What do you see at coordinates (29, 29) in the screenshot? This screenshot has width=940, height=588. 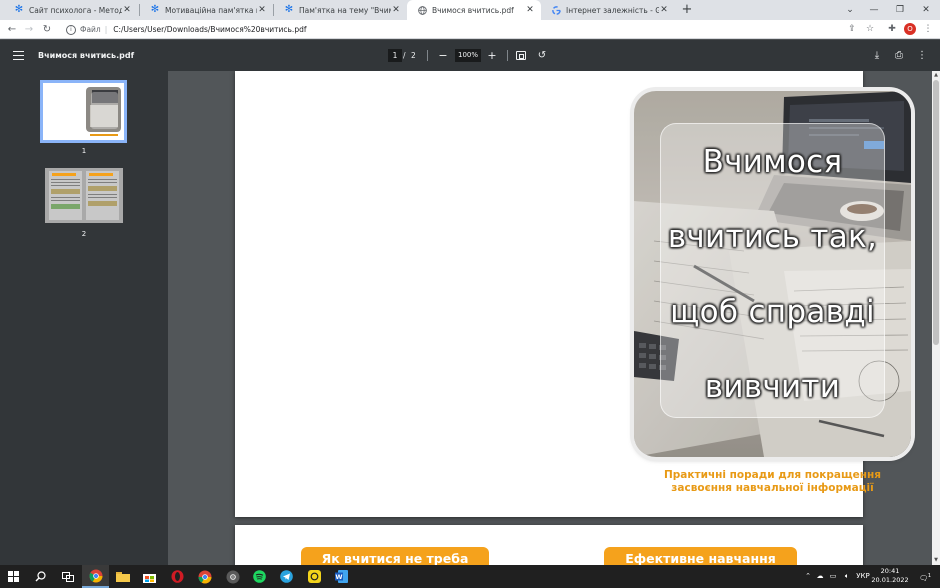 I see `forward-button: →` at bounding box center [29, 29].